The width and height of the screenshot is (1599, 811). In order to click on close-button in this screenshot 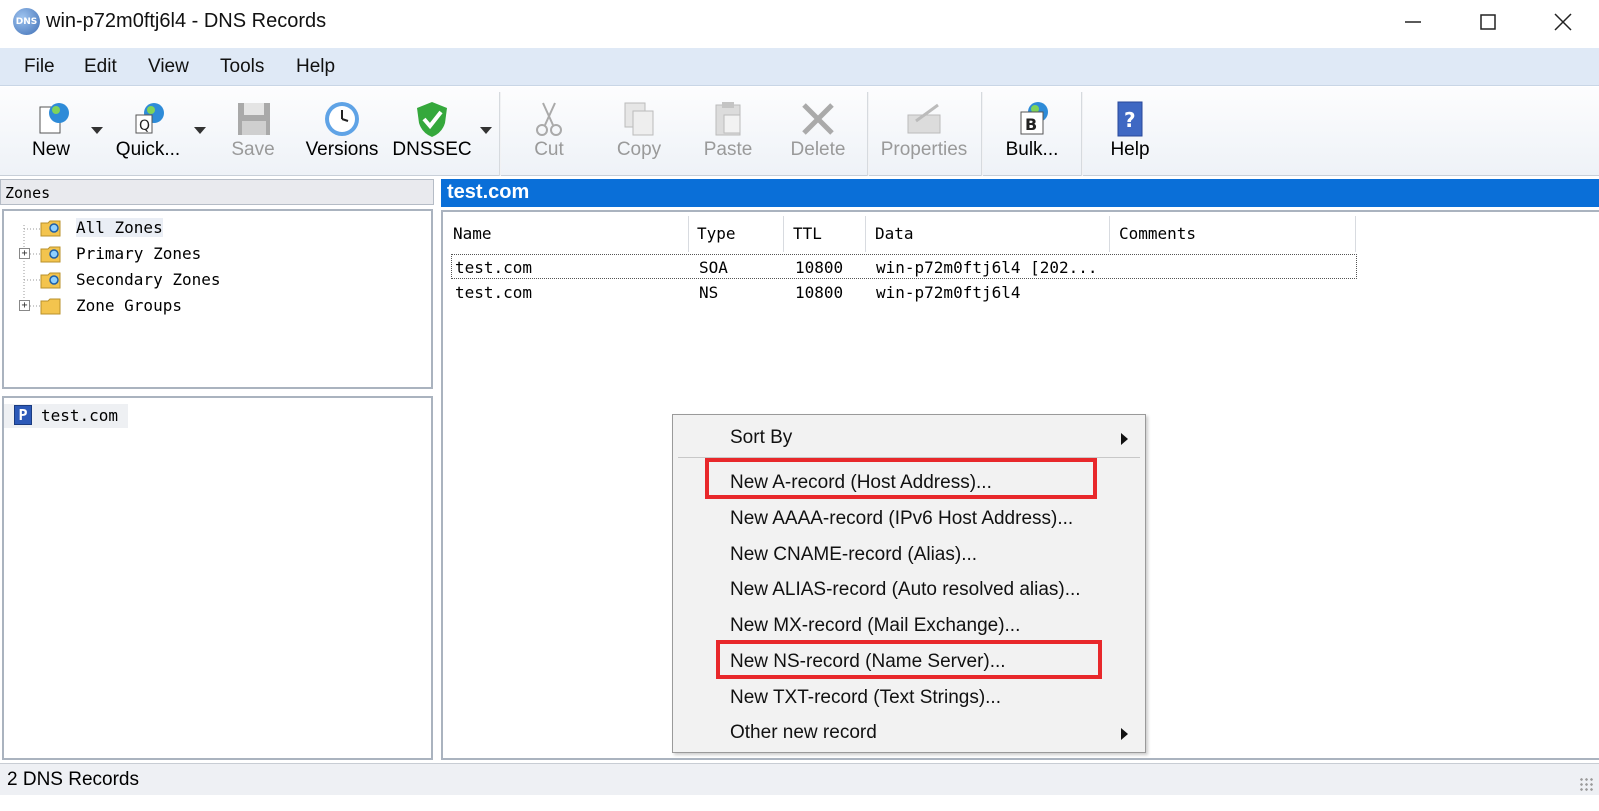, I will do `click(1563, 22)`.